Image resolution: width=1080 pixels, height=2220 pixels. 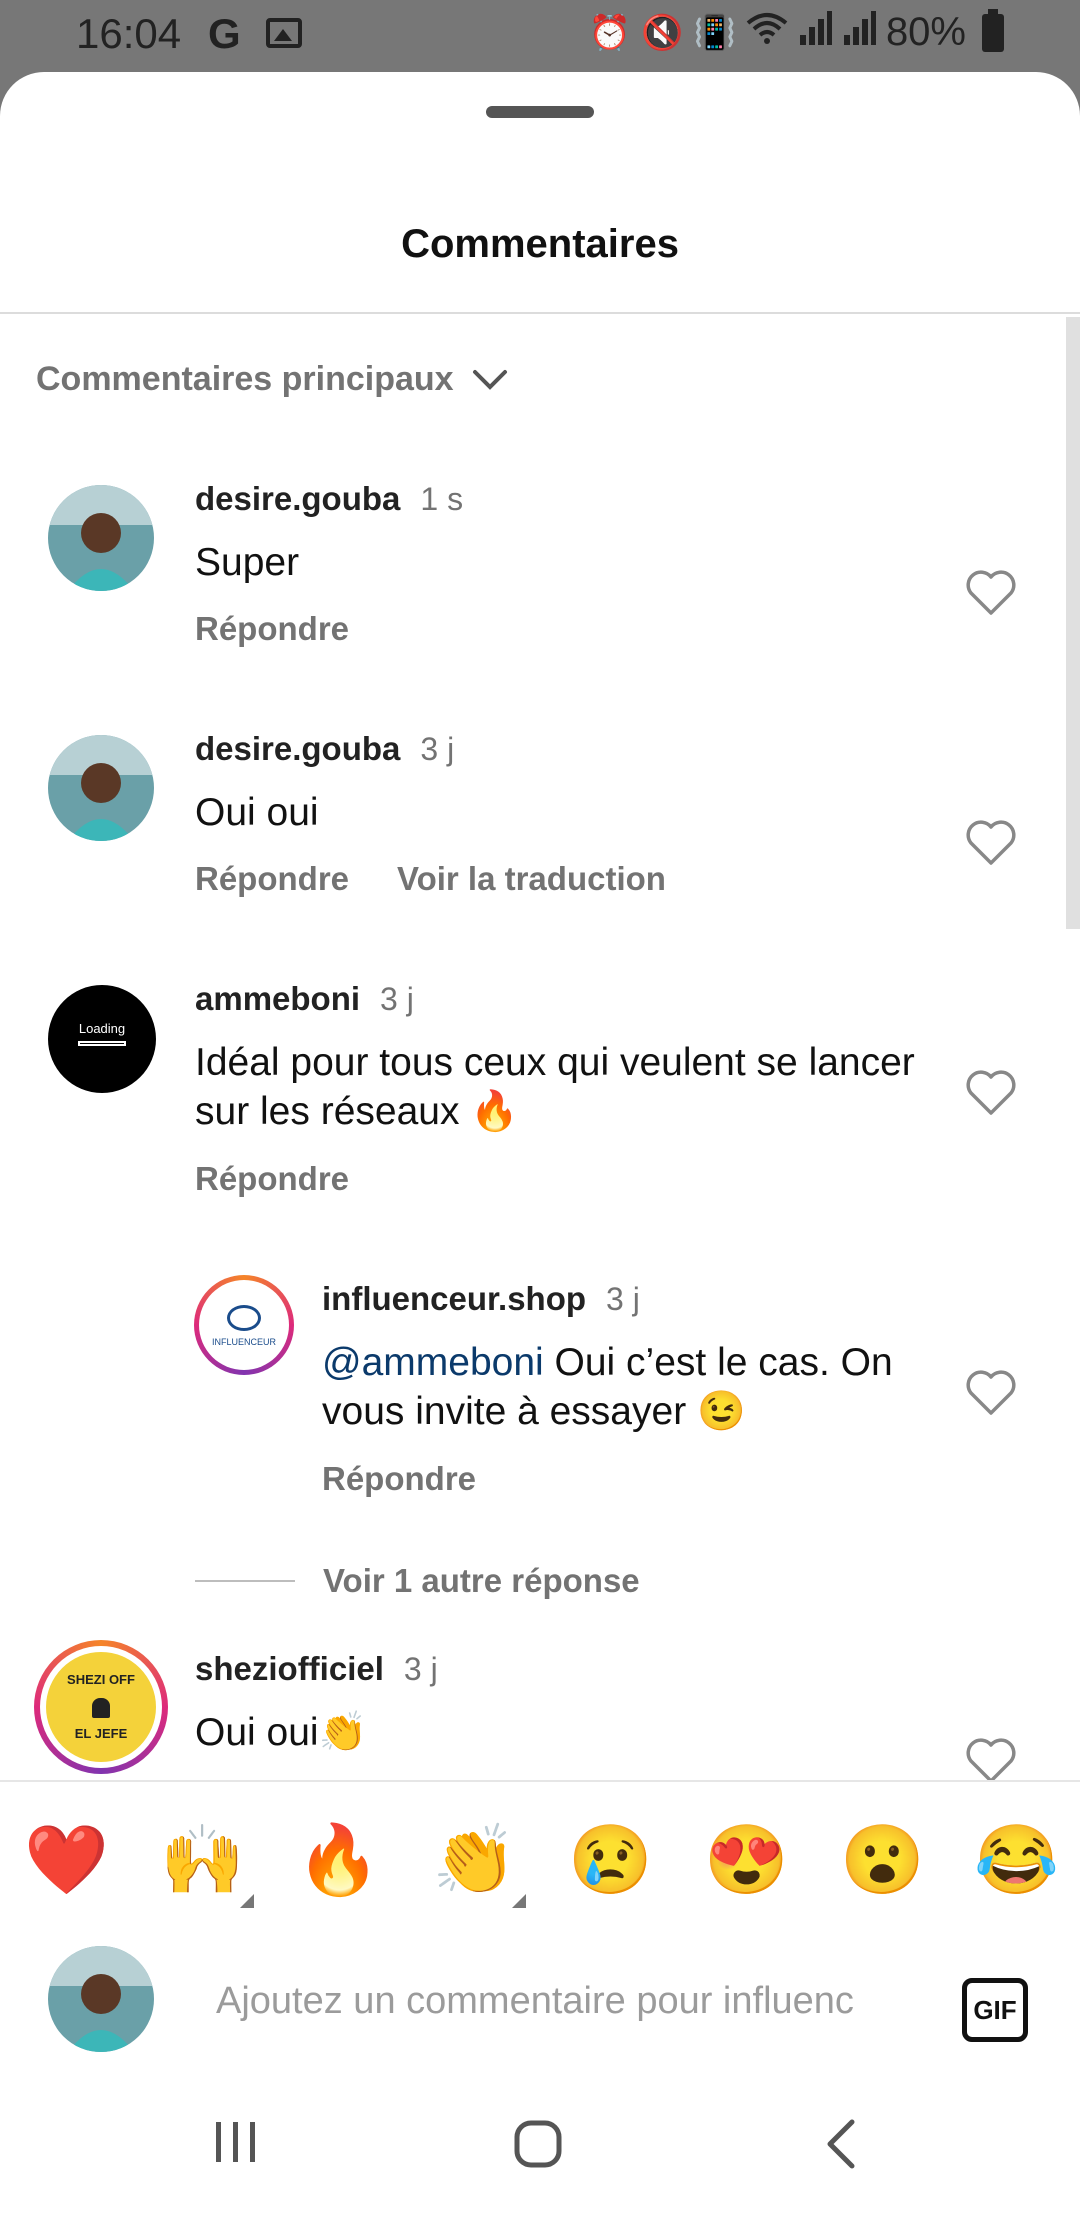 I want to click on loading-bar-icon, so click(x=102, y=1043).